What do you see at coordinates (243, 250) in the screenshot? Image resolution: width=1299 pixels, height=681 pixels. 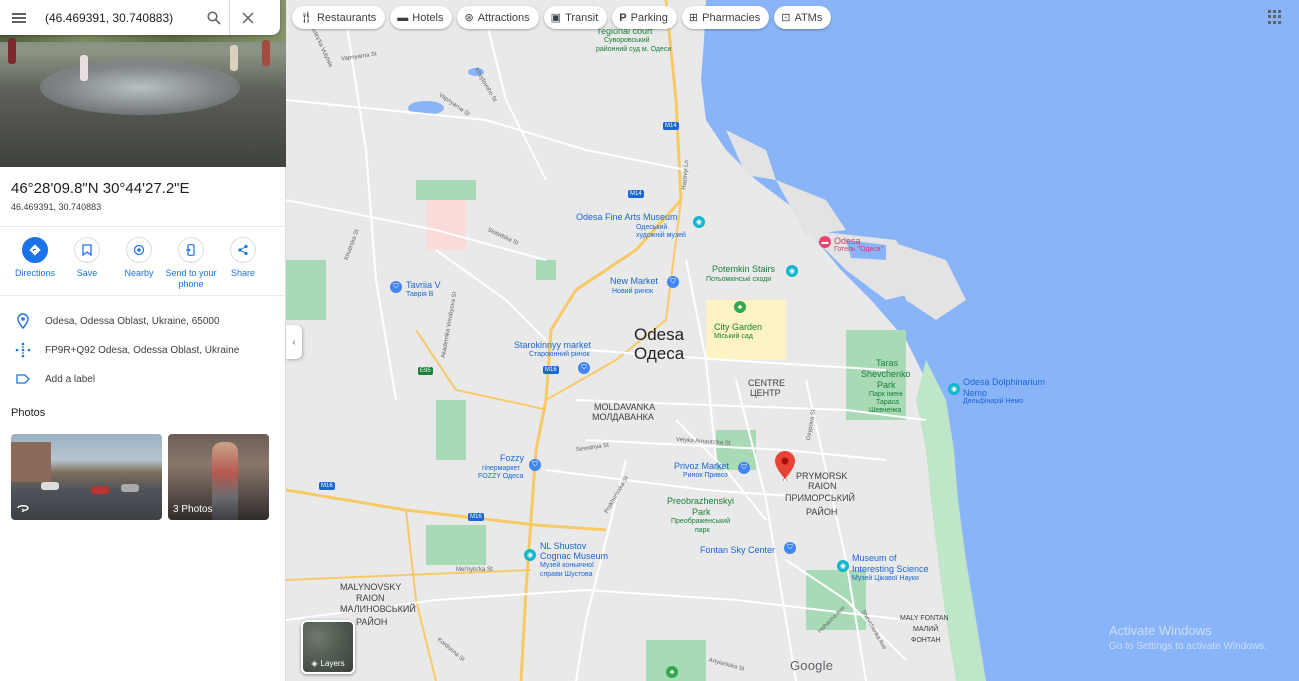 I see `share-icon` at bounding box center [243, 250].